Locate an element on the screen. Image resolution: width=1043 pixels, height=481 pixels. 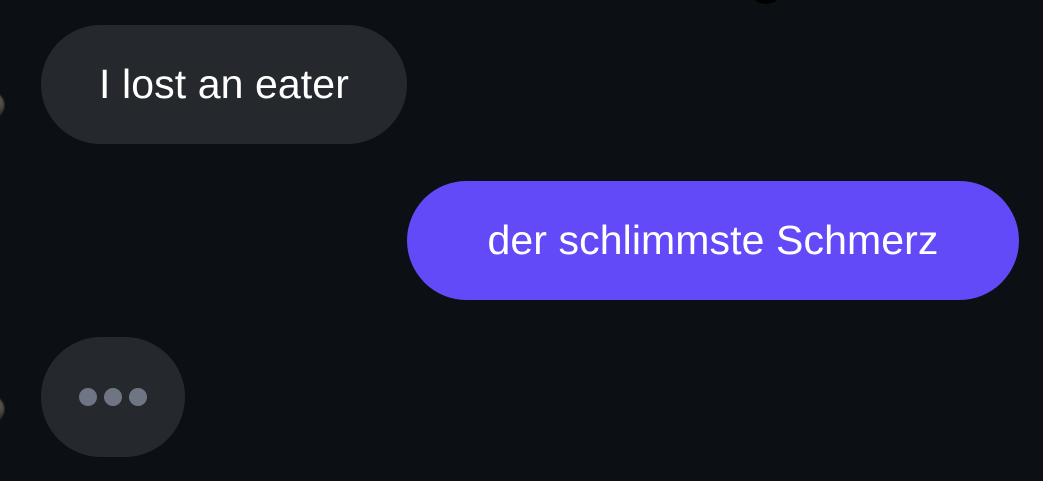
outgoing-message-text: der schlimmste Schmerz is located at coordinates (713, 240).